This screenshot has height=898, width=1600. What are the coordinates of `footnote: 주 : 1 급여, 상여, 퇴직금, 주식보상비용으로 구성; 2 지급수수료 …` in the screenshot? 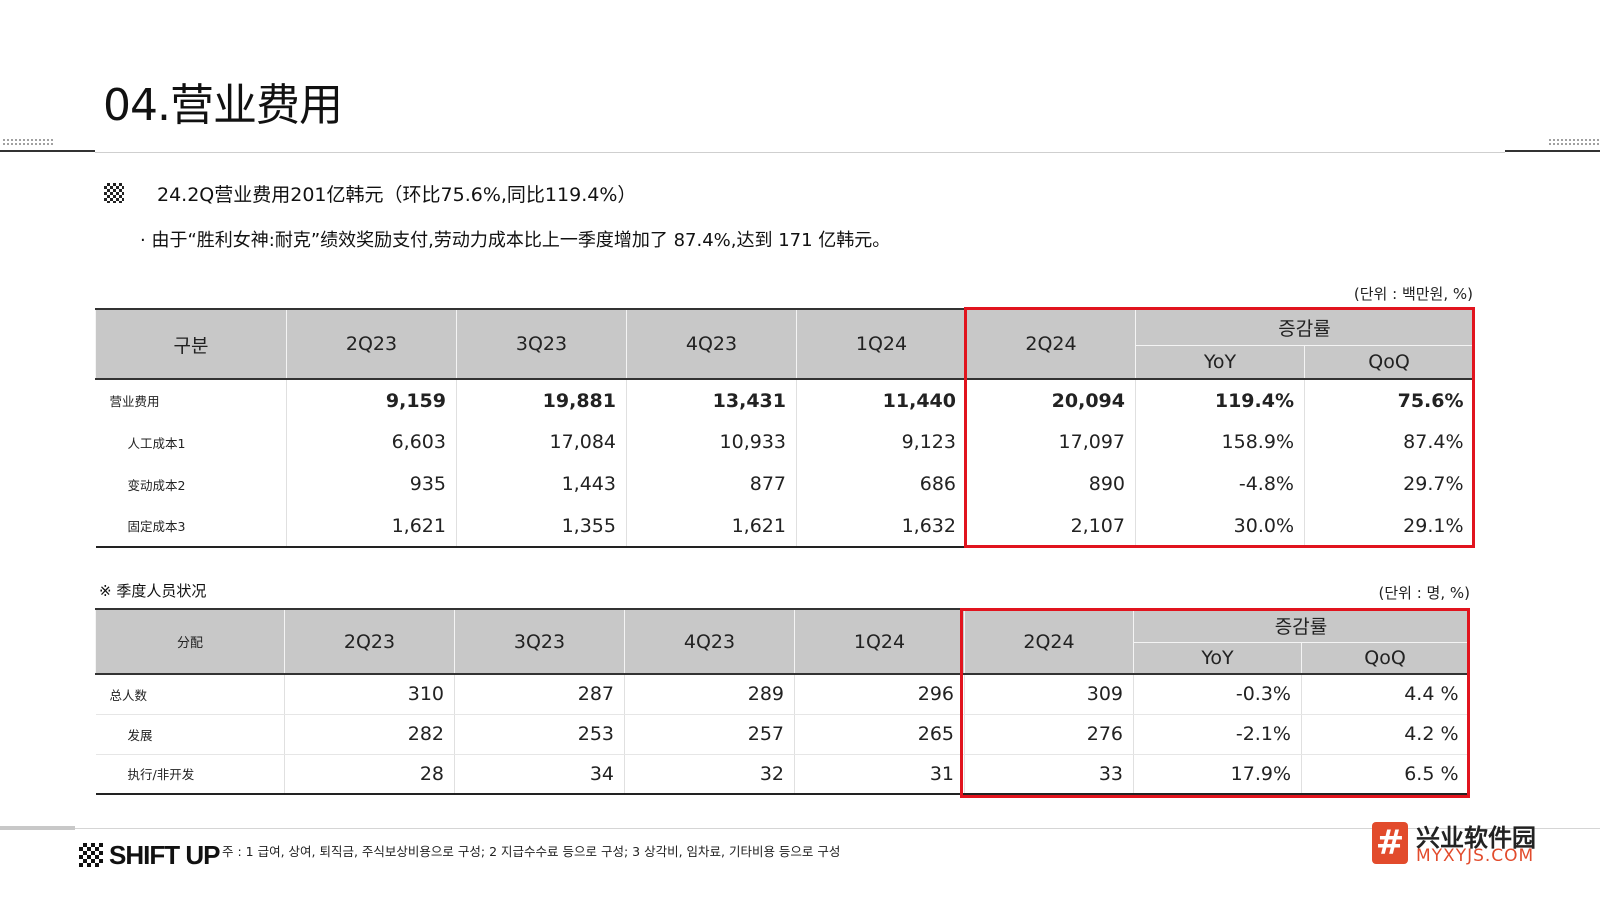 It's located at (531, 851).